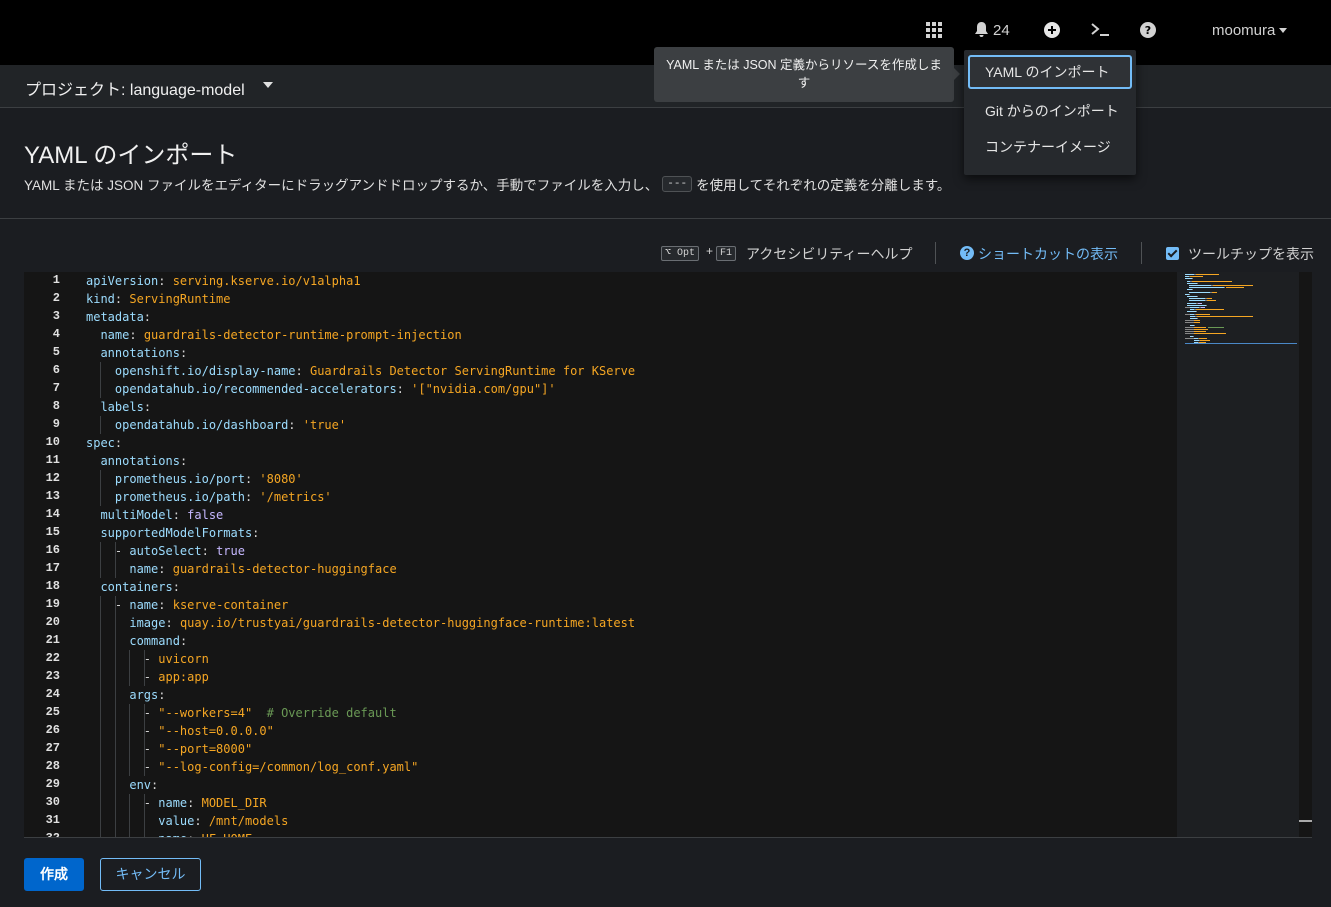 This screenshot has width=1331, height=907. What do you see at coordinates (992, 30) in the screenshot?
I see `notifications-button: 24` at bounding box center [992, 30].